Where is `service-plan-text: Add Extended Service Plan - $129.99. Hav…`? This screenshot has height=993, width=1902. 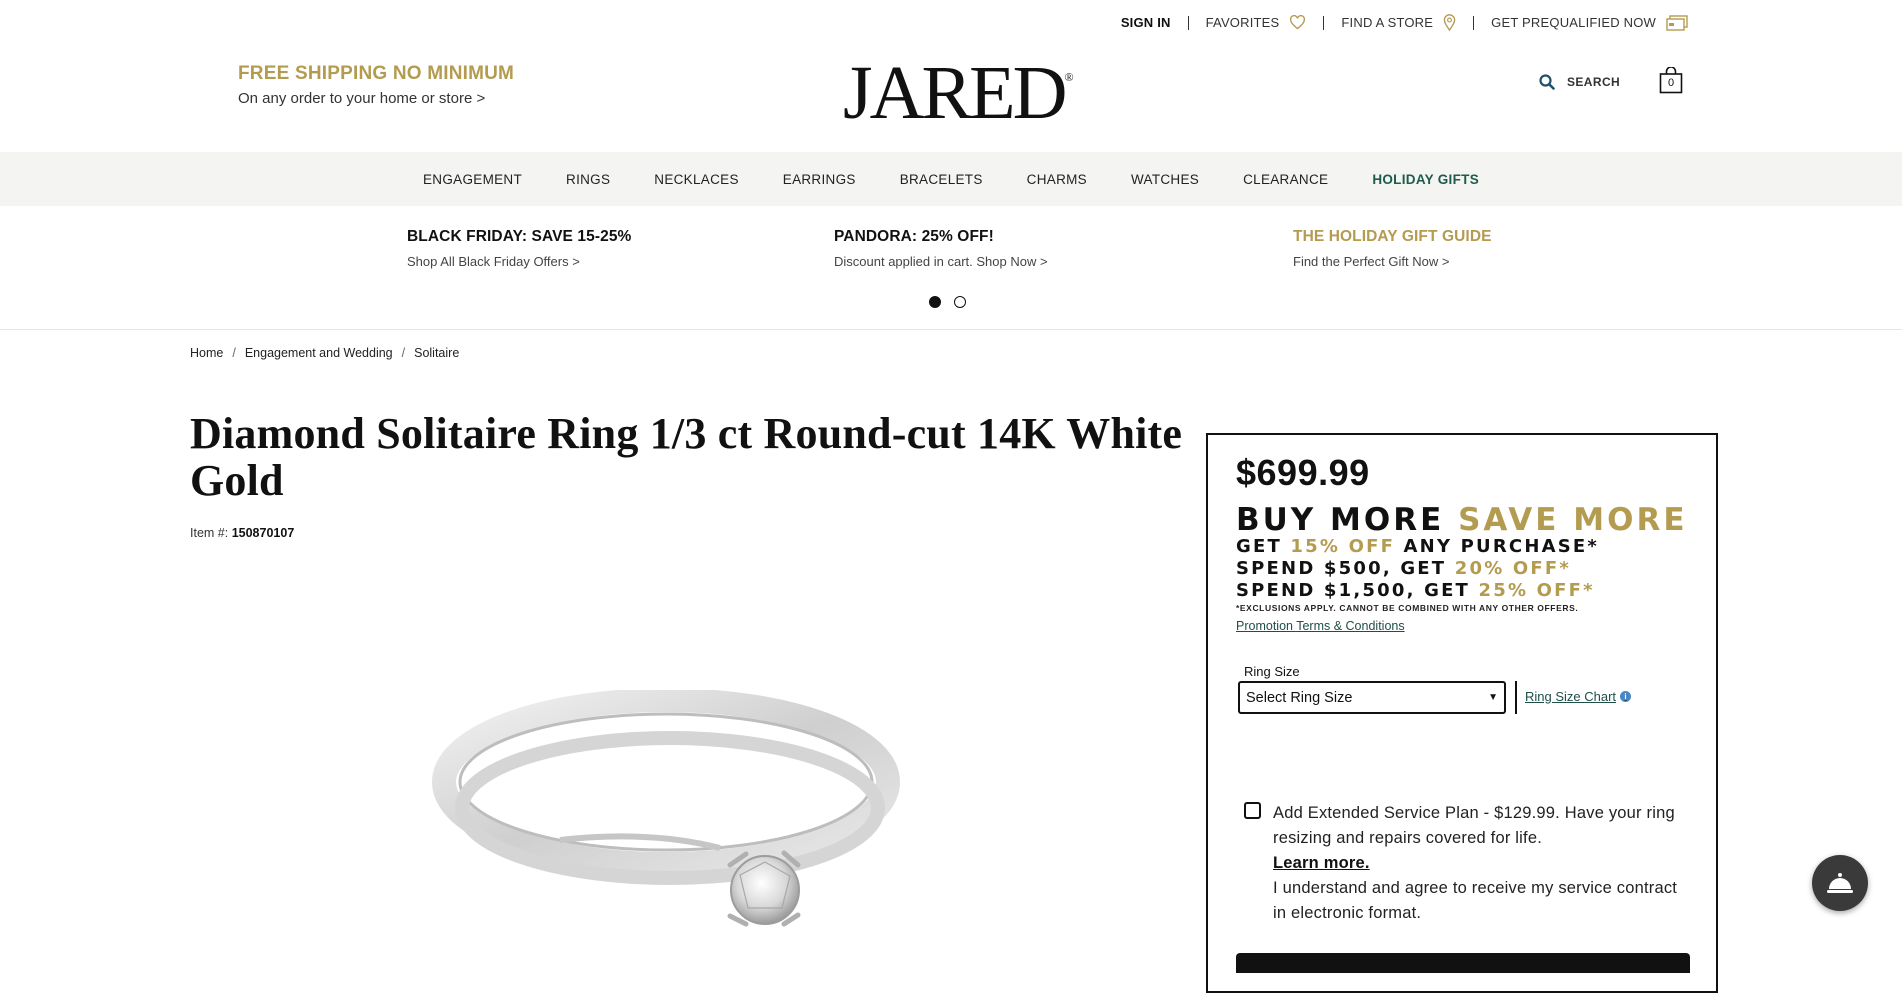 service-plan-text: Add Extended Service Plan - $129.99. Hav… is located at coordinates (1483, 863).